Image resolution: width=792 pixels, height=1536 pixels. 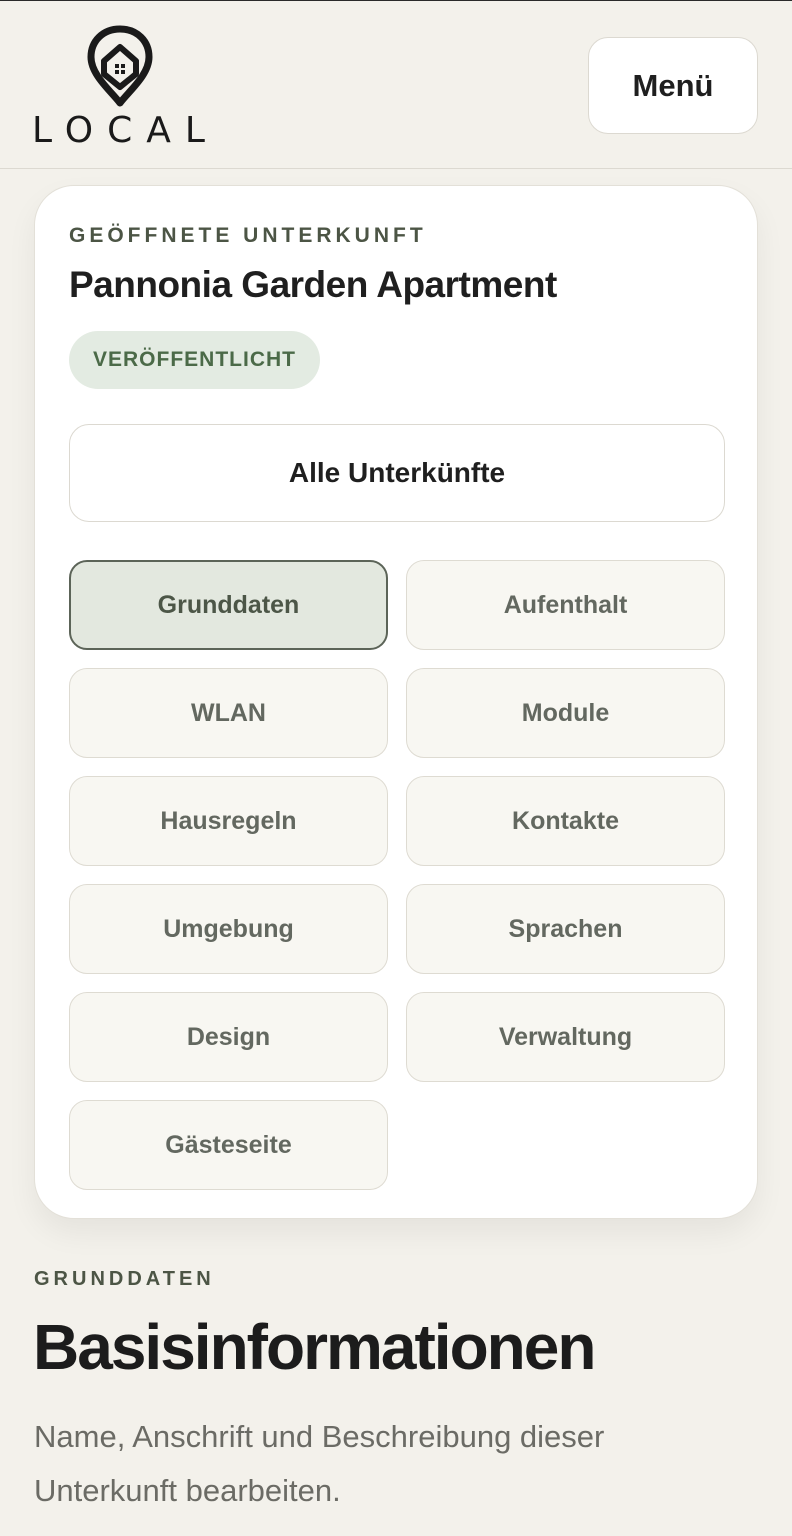 What do you see at coordinates (565, 929) in the screenshot?
I see `tab-sprachen: Sprachen` at bounding box center [565, 929].